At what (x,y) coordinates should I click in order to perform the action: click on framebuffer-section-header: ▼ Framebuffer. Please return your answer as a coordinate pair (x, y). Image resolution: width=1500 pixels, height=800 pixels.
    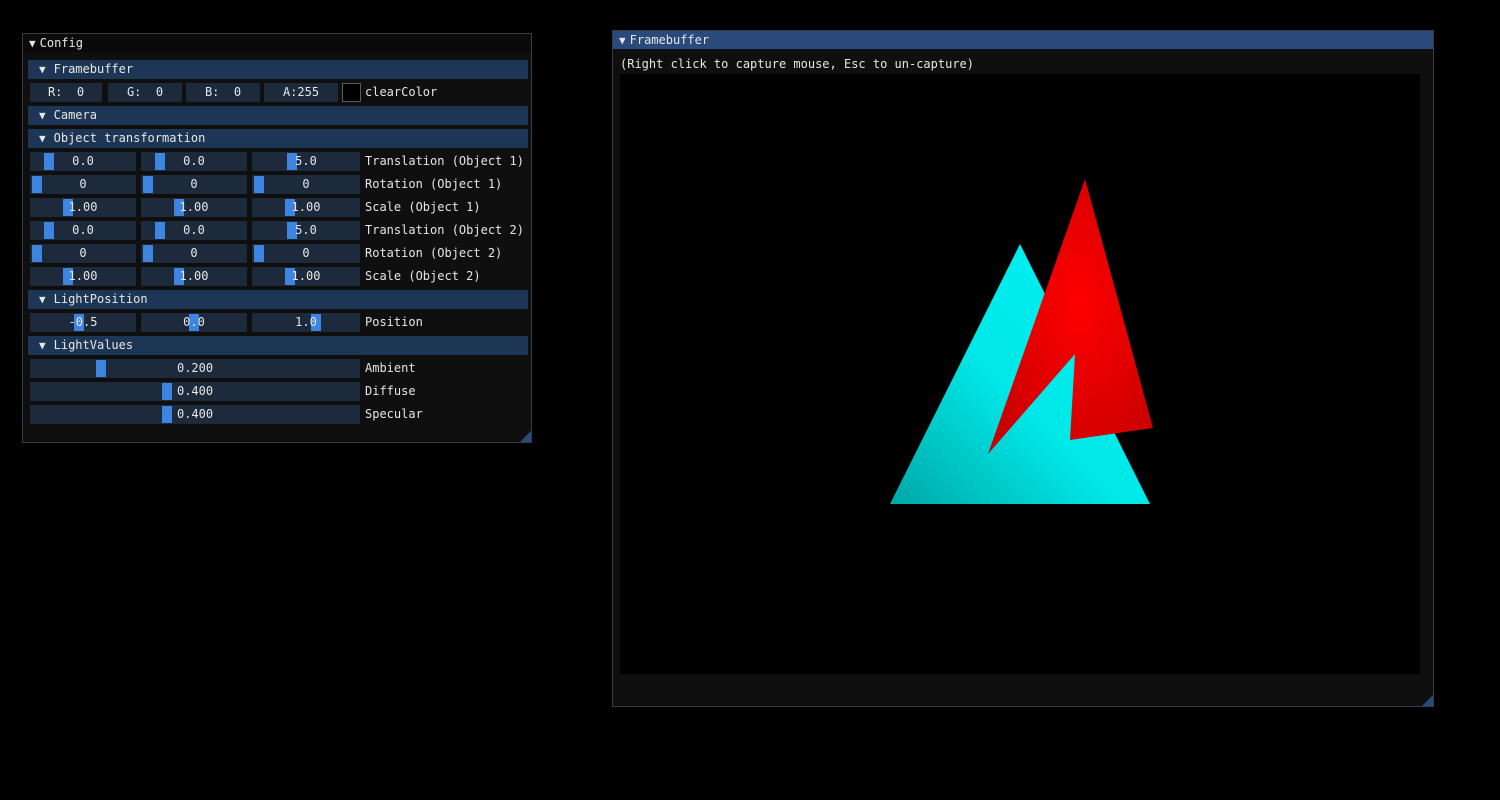
    Looking at the image, I should click on (278, 69).